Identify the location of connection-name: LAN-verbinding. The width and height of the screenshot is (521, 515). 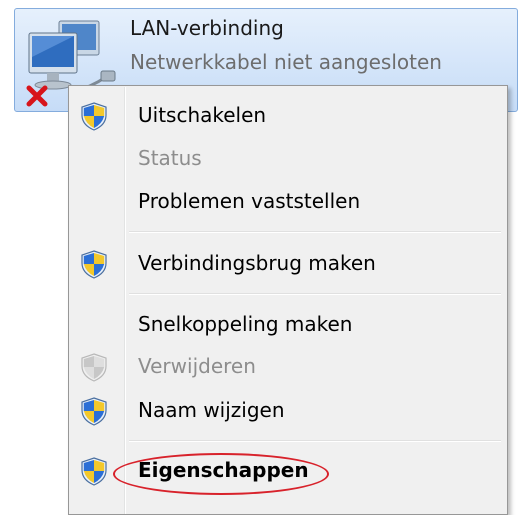
(207, 28).